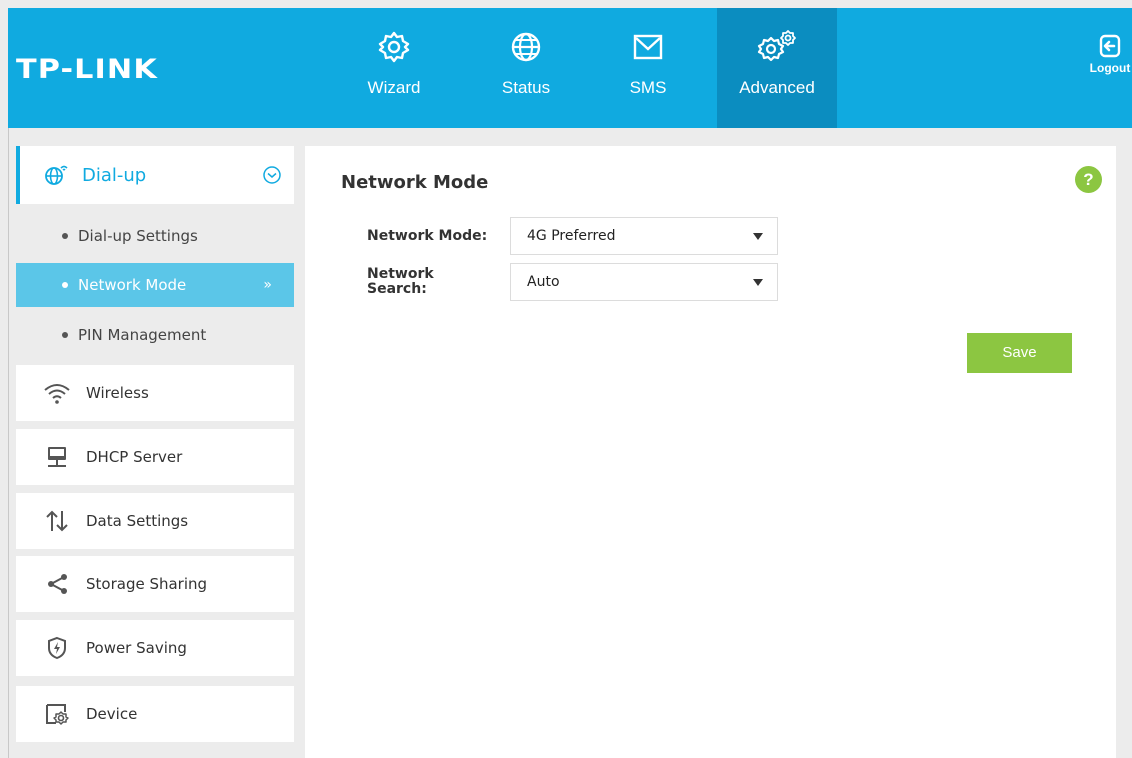 The image size is (1132, 758). Describe the element at coordinates (526, 87) in the screenshot. I see `tab-status-label: Status` at that location.